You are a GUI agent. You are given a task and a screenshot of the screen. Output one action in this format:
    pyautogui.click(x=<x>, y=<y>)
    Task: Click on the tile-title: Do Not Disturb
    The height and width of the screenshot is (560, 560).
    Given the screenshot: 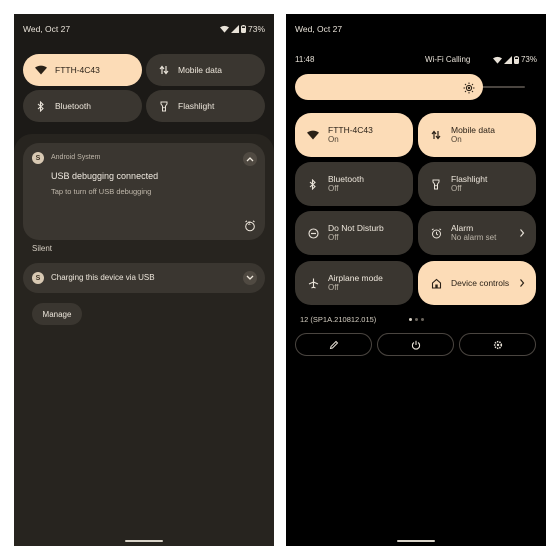 What is the action you would take?
    pyautogui.click(x=356, y=227)
    